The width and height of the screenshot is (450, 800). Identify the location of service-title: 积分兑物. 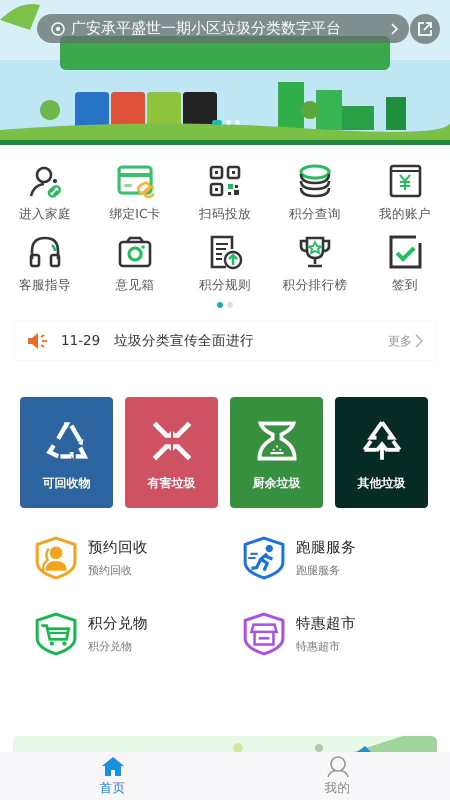
(118, 624).